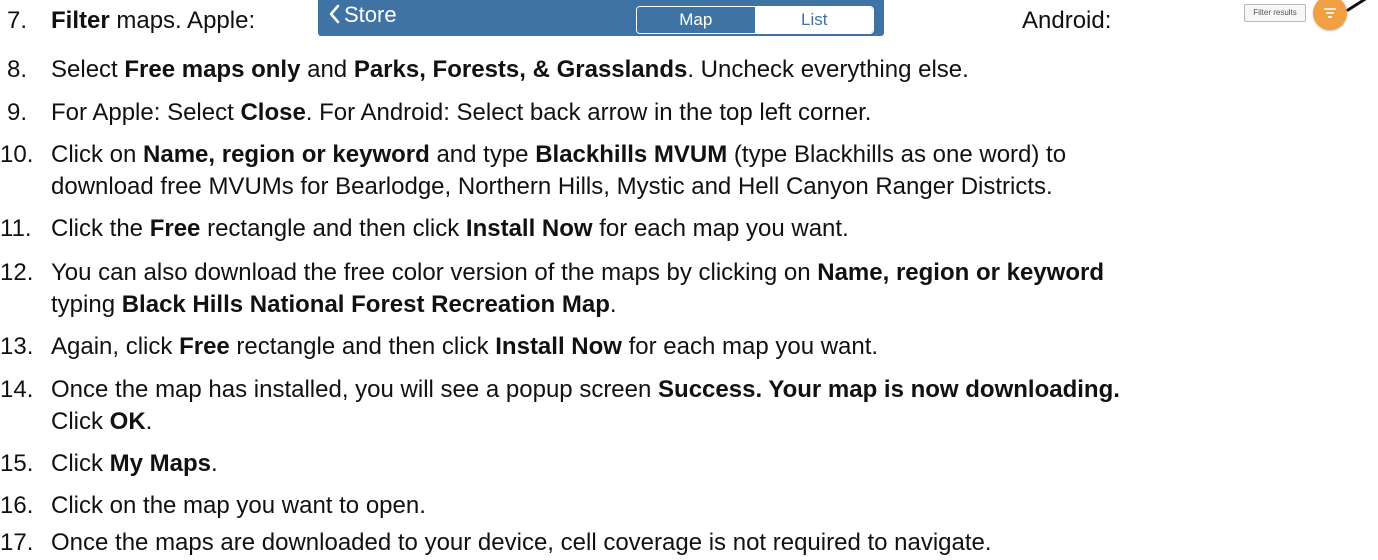  I want to click on step-number: 15., so click(17, 463).